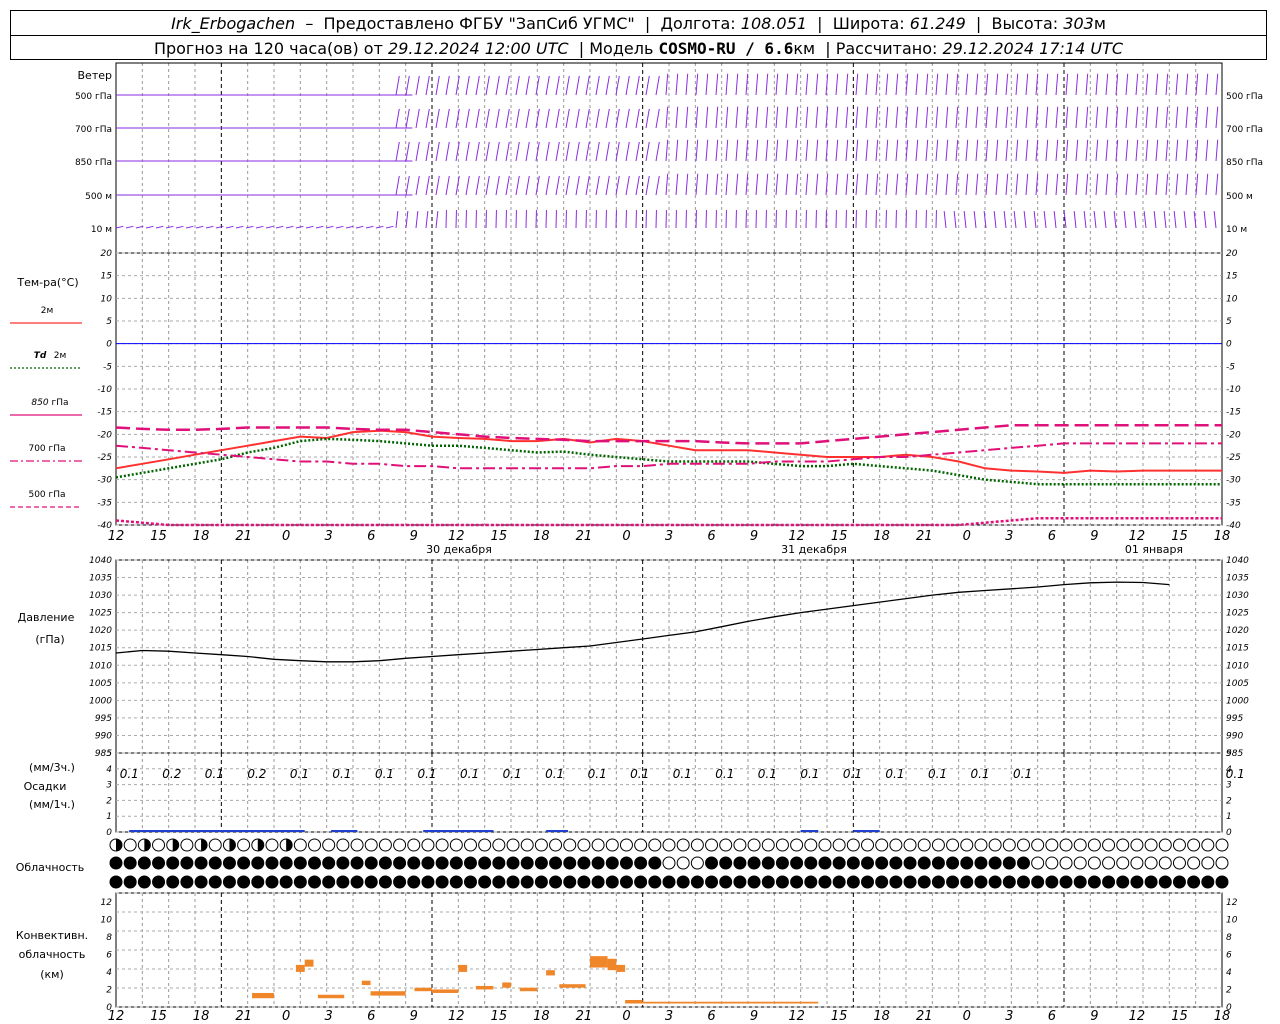 The image size is (1280, 1024). Describe the element at coordinates (47, 282) in the screenshot. I see `temp-title: Тем-ра(°C)` at that location.